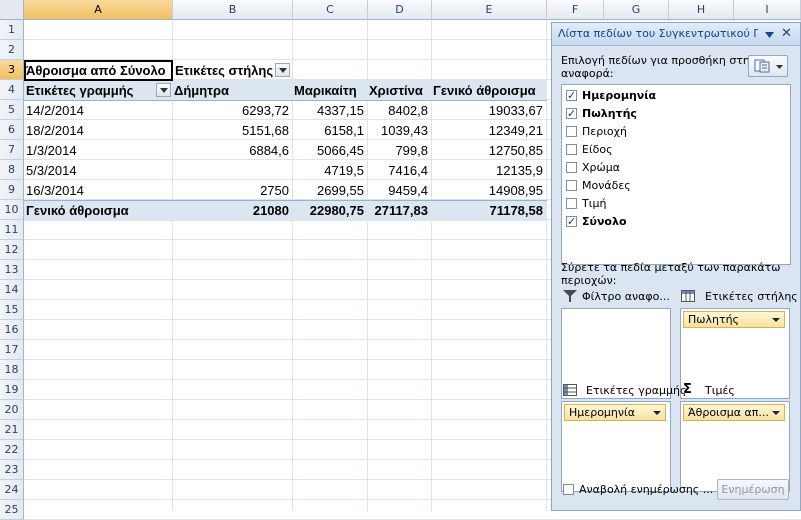  Describe the element at coordinates (734, 319) in the screenshot. I see `column-field-pill: Πωλητής` at that location.